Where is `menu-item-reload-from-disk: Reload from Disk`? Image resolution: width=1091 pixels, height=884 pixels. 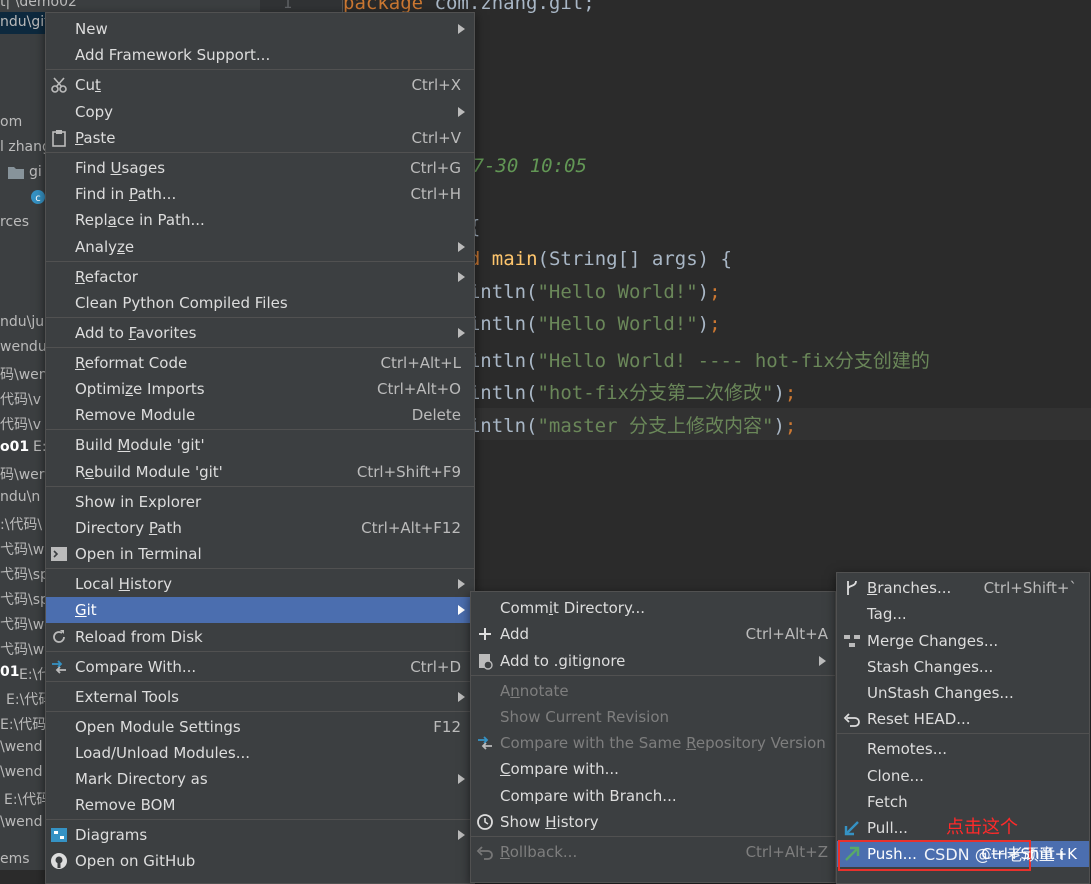
menu-item-reload-from-disk: Reload from Disk is located at coordinates (260, 637).